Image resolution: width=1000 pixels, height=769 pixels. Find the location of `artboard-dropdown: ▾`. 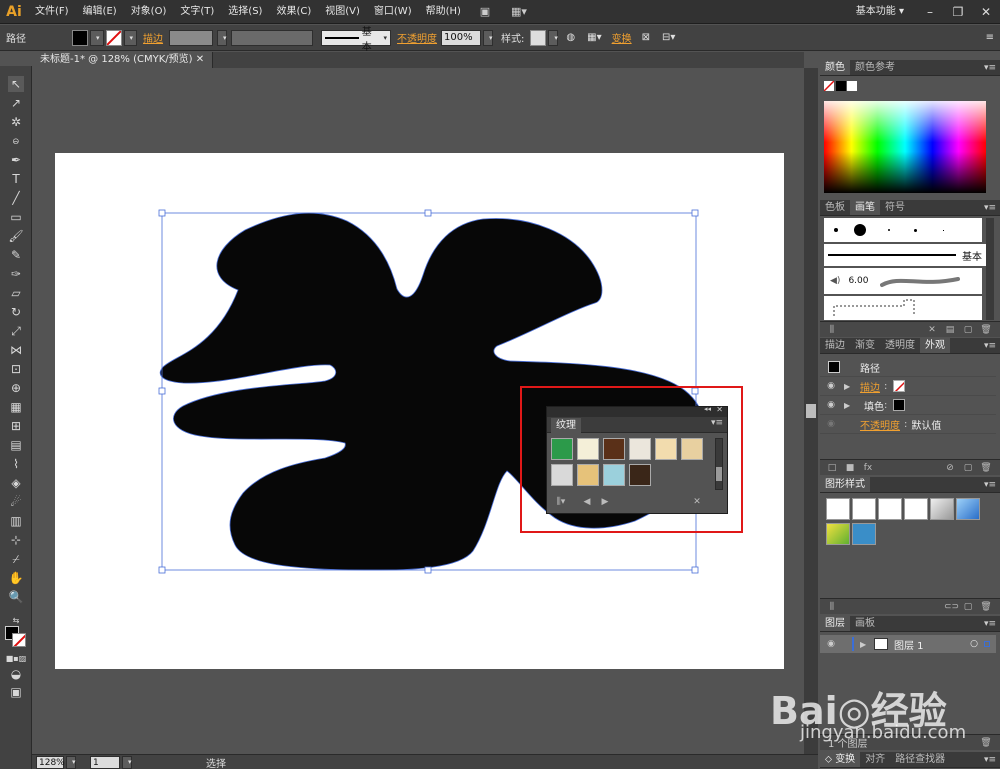

artboard-dropdown: ▾ is located at coordinates (127, 762).